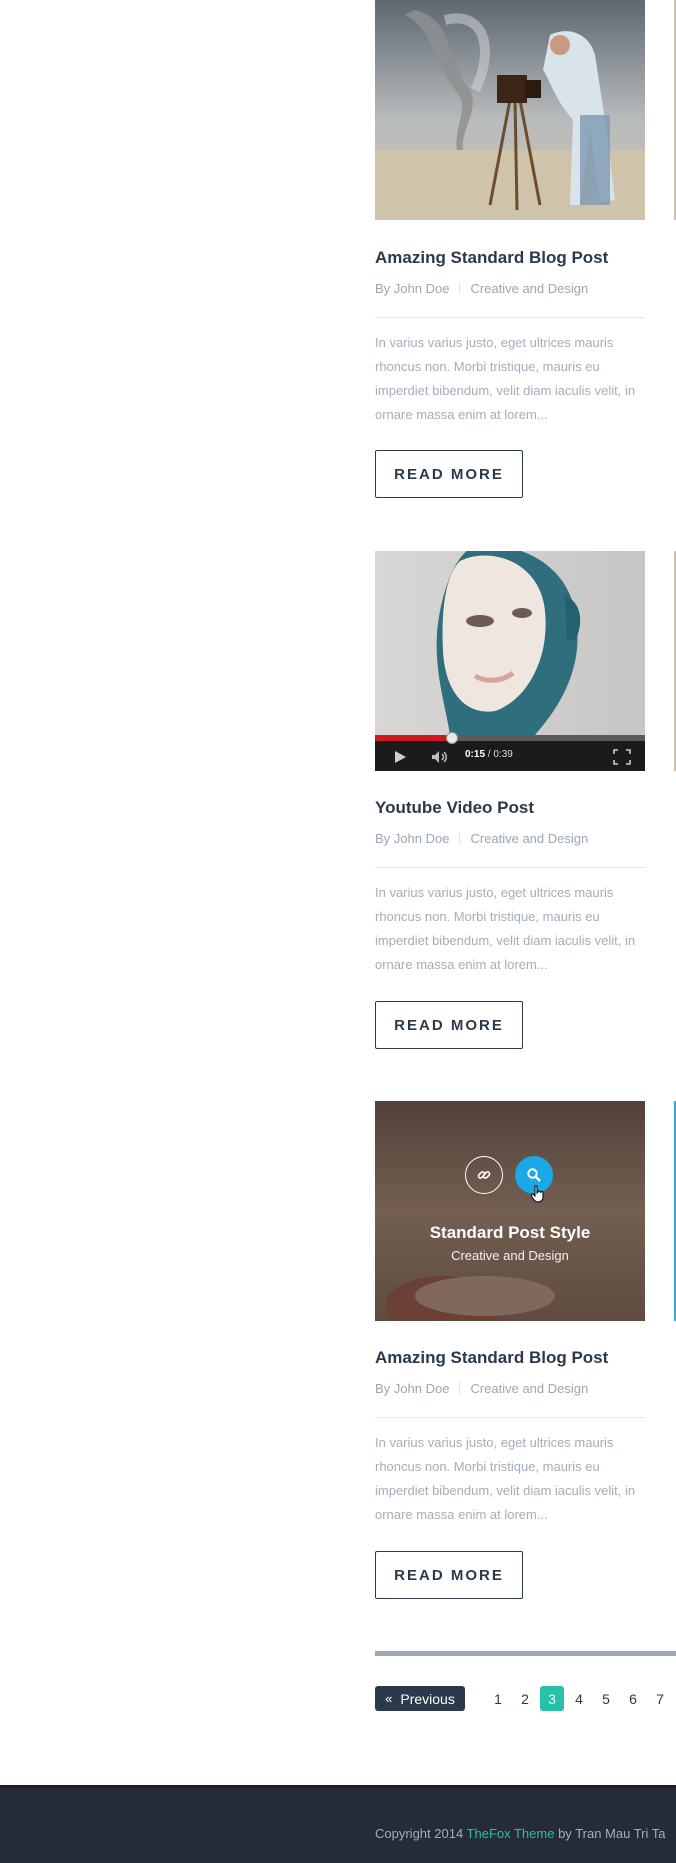  Describe the element at coordinates (498, 1698) in the screenshot. I see `page-number: 1` at that location.